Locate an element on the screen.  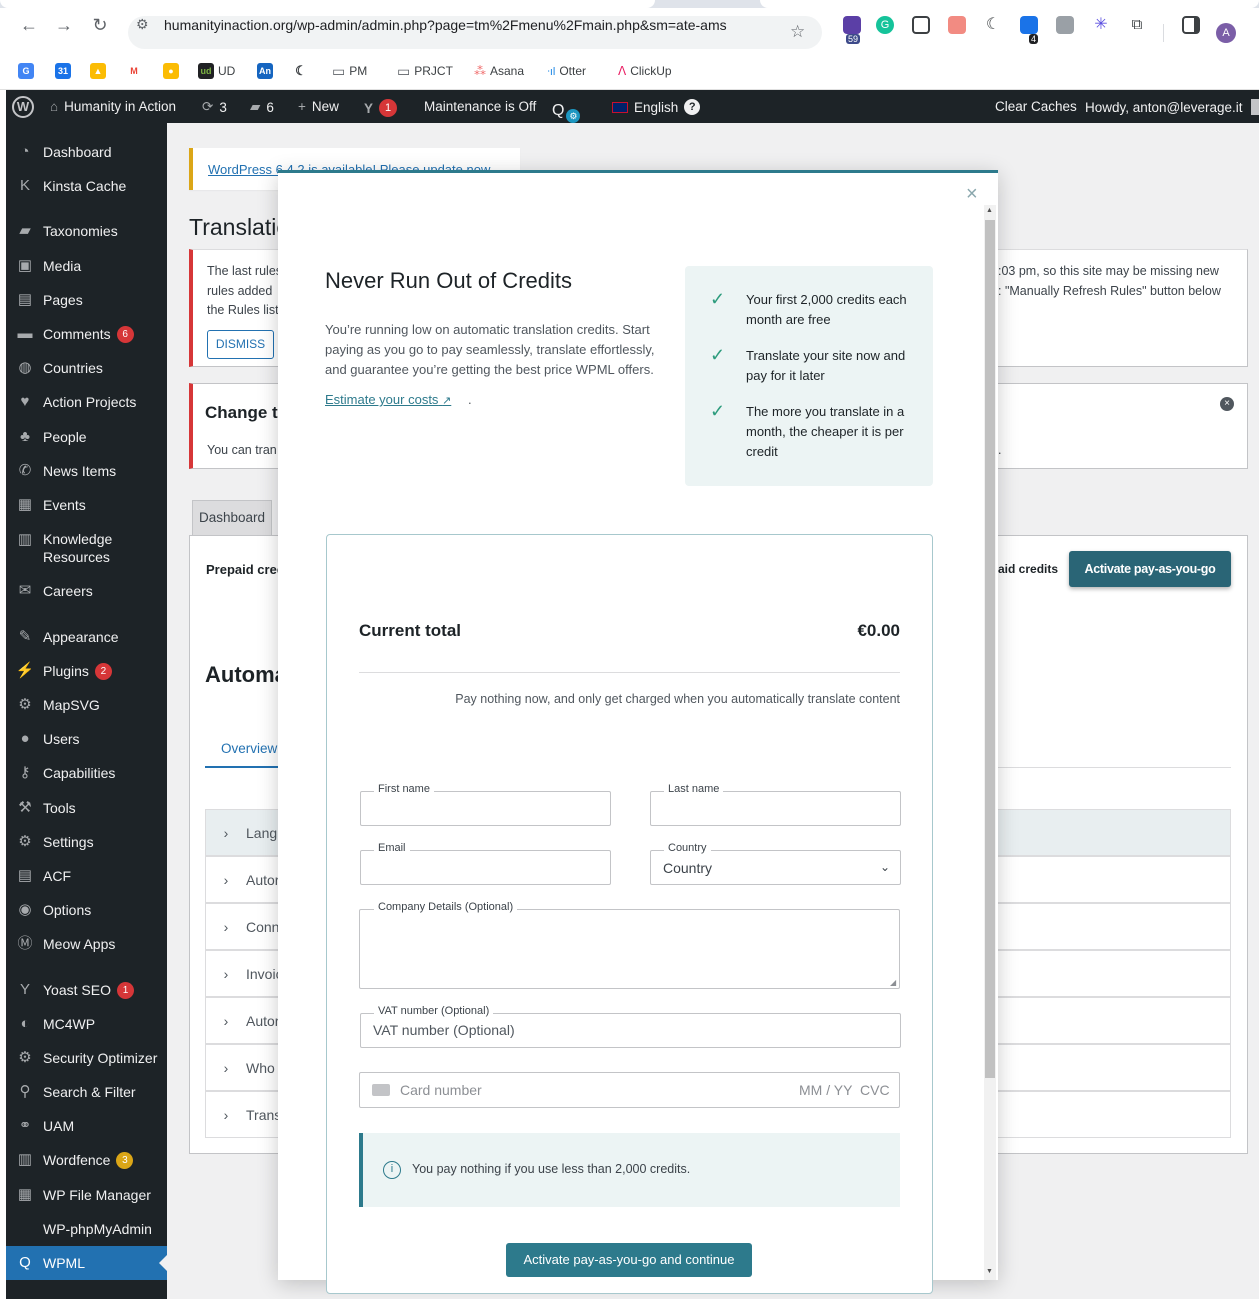
sidebar-item-users: ● Users is located at coordinates (86, 739).